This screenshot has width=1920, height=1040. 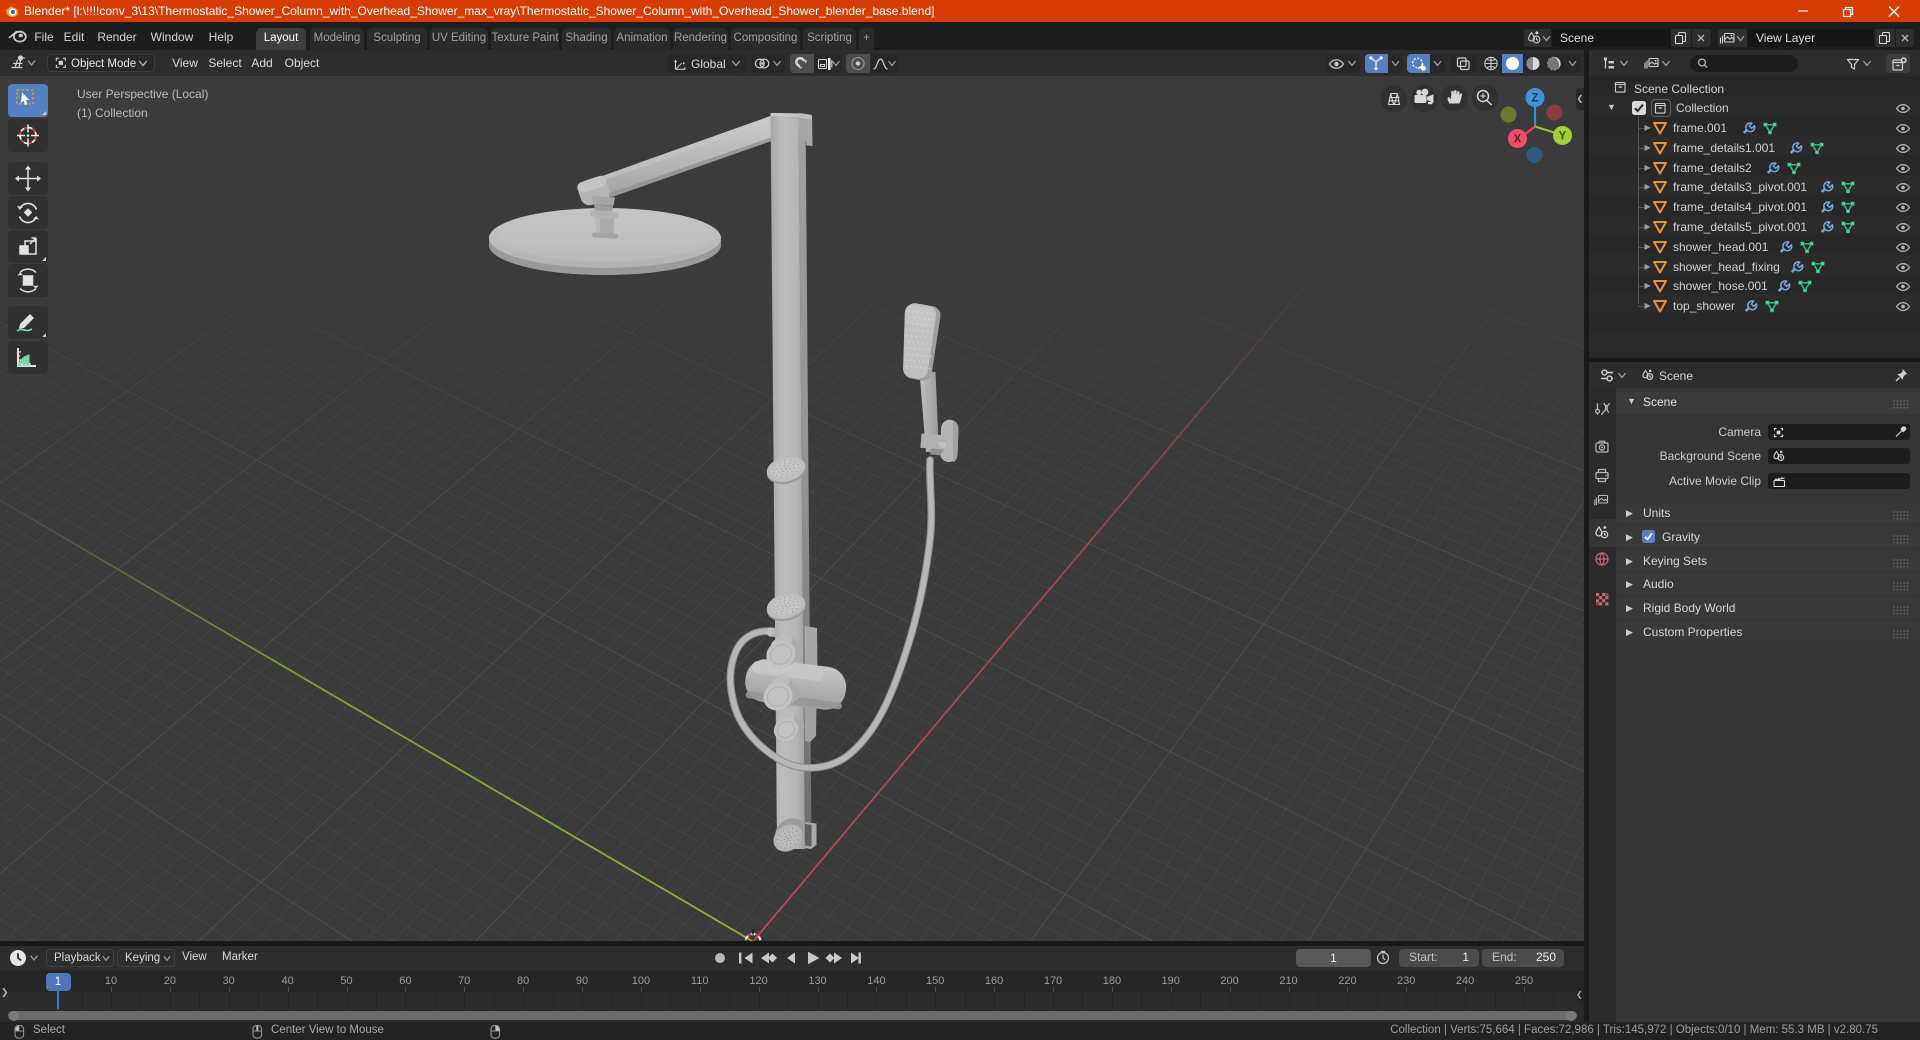 I want to click on svg-text: Z, so click(x=1534, y=98).